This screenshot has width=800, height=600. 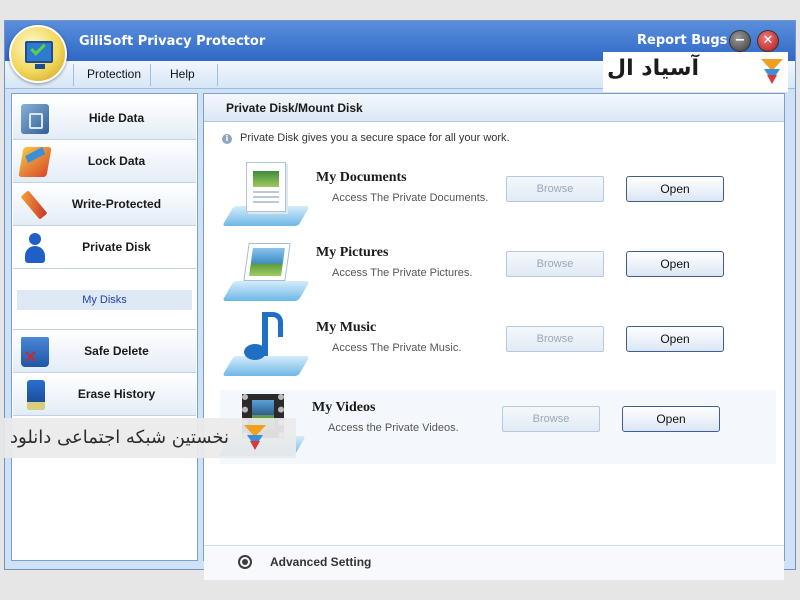 What do you see at coordinates (682, 40) in the screenshot?
I see `report-bugs-link: Report Bugs` at bounding box center [682, 40].